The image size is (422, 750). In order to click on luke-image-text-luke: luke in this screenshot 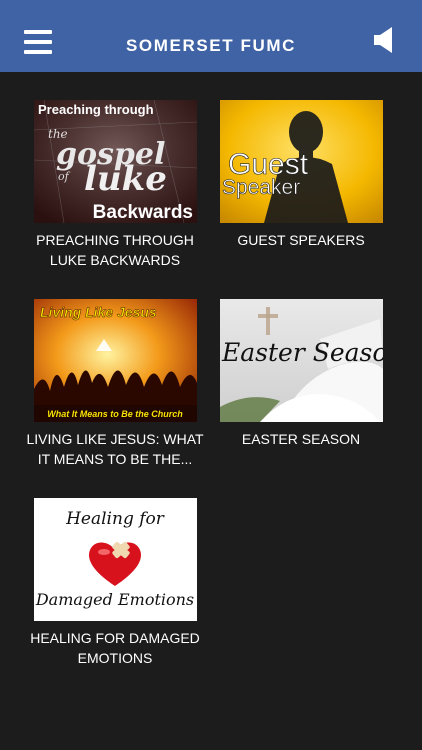, I will do `click(125, 179)`.